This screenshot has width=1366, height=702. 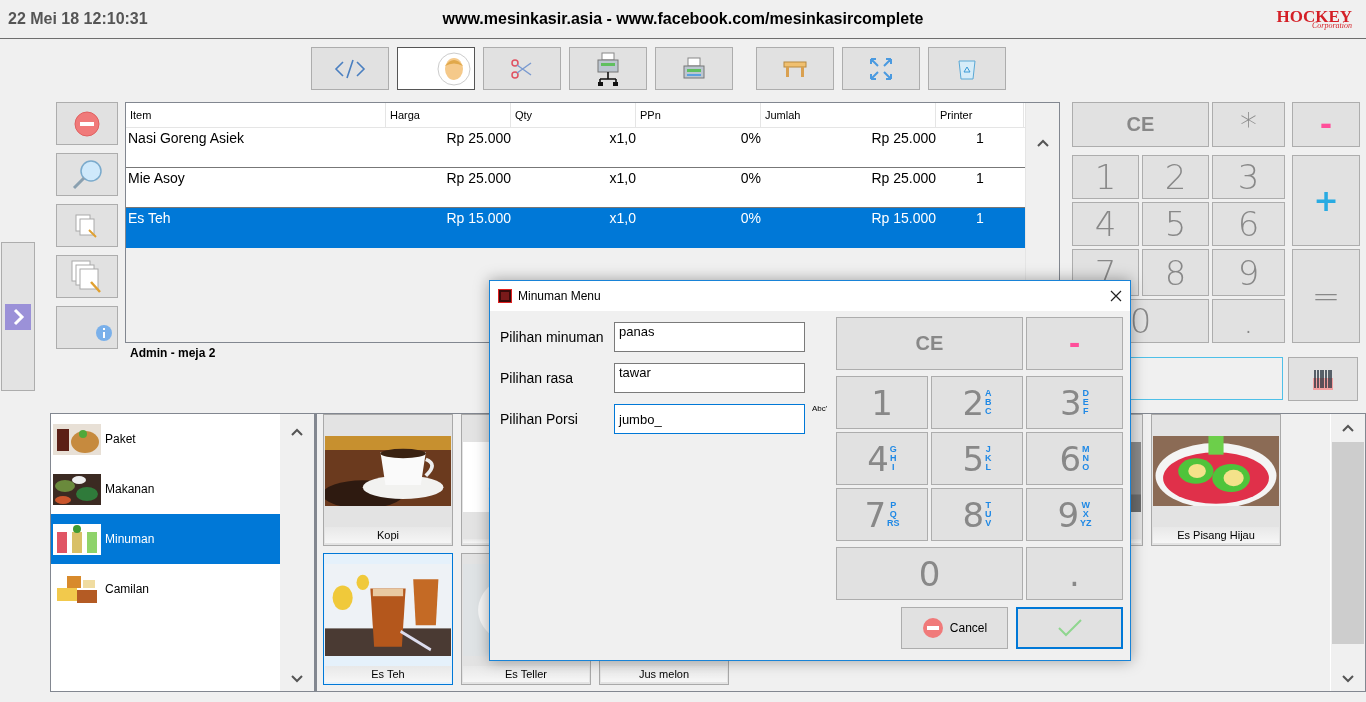 I want to click on category-name: Makanan, so click(x=130, y=489).